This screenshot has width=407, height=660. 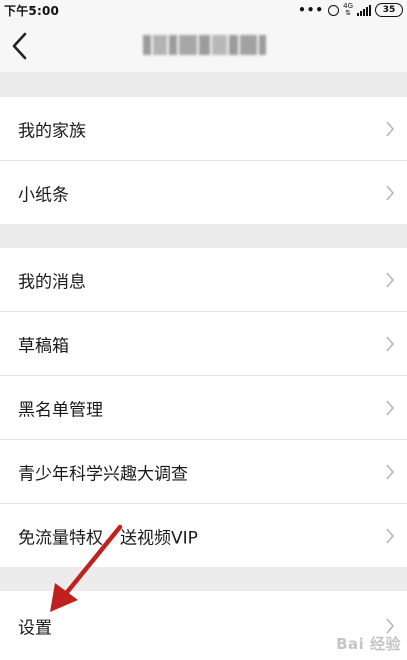 I want to click on alarm-icon, so click(x=334, y=10).